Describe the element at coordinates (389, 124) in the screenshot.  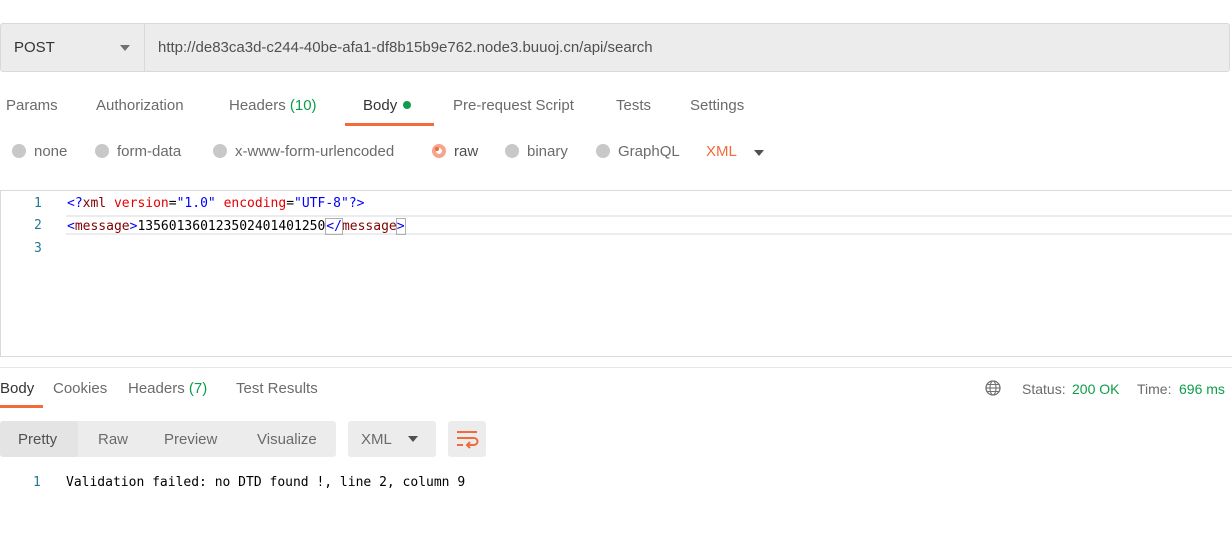
I see `active-tab-indicator` at that location.